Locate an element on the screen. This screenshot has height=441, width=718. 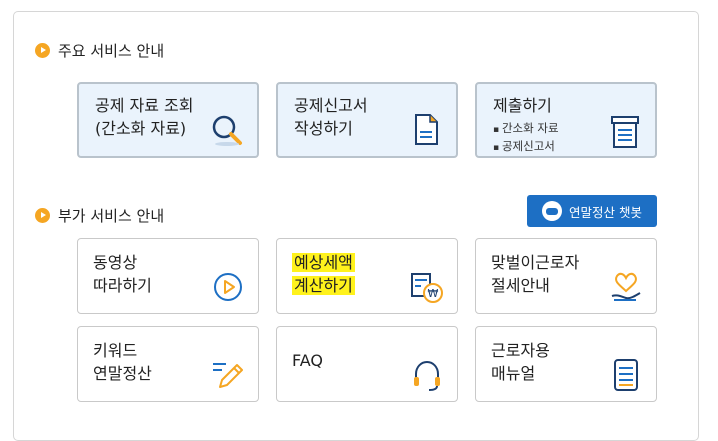
card-label: 공제 자료 조회 (간소화 자료) is located at coordinates (144, 117).